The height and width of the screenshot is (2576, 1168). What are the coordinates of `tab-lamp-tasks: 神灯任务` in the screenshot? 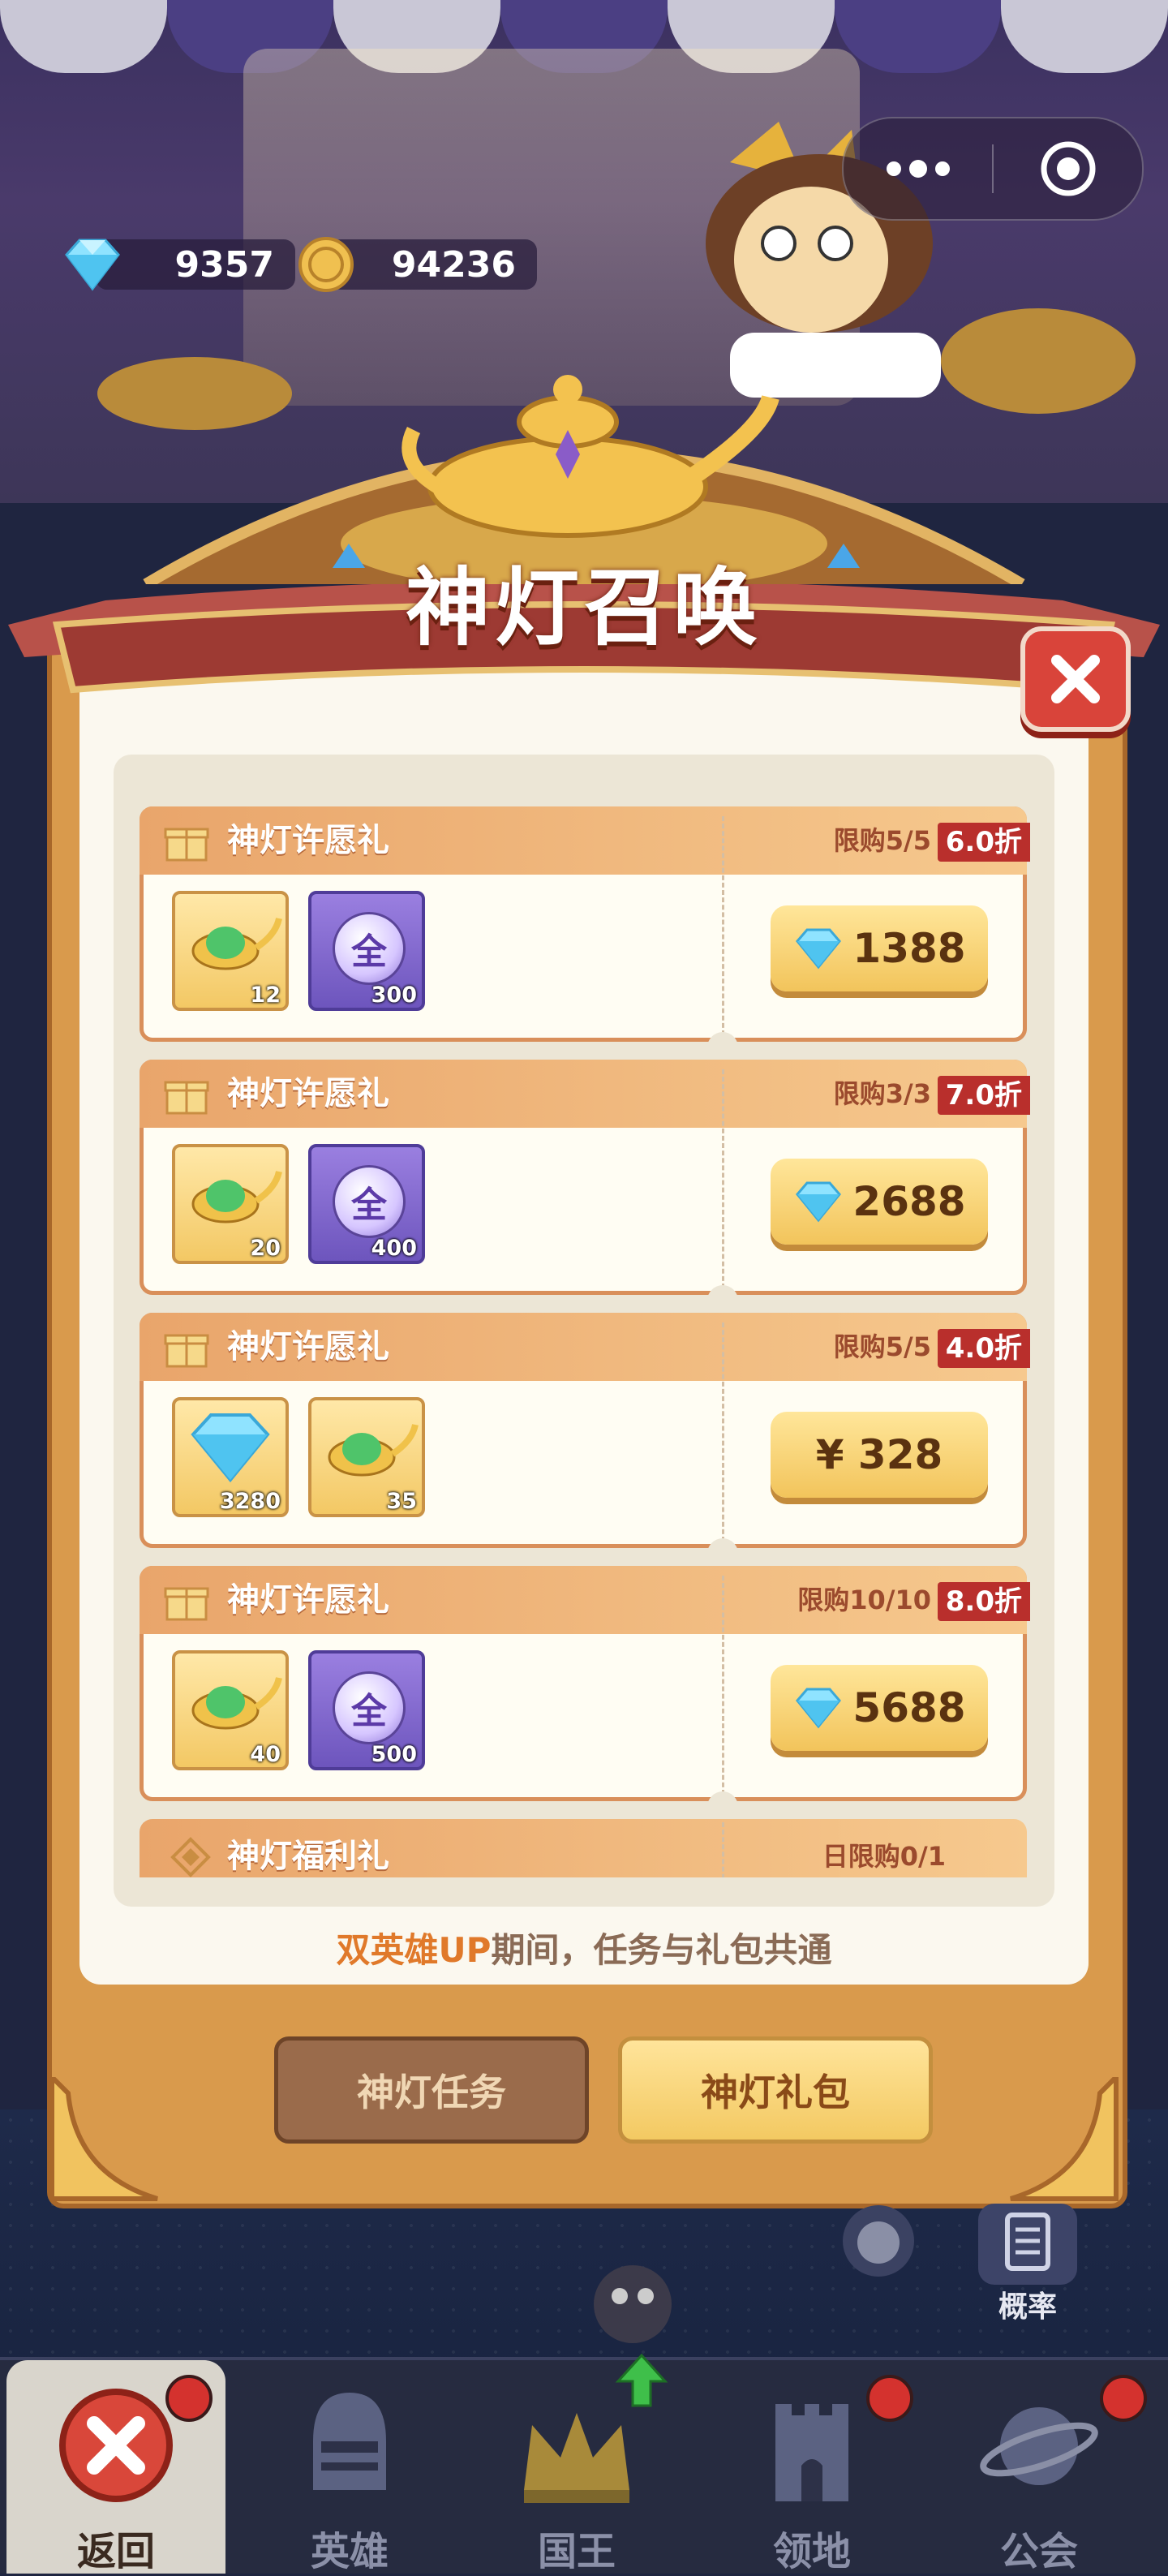 It's located at (431, 2090).